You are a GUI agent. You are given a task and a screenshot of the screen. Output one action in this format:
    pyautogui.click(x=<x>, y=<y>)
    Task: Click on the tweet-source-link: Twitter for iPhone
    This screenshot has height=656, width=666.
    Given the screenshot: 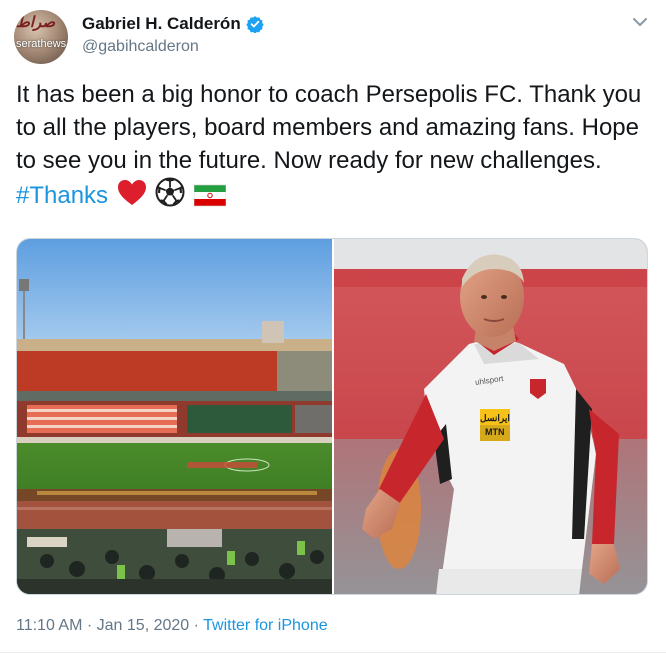 What is the action you would take?
    pyautogui.click(x=265, y=625)
    